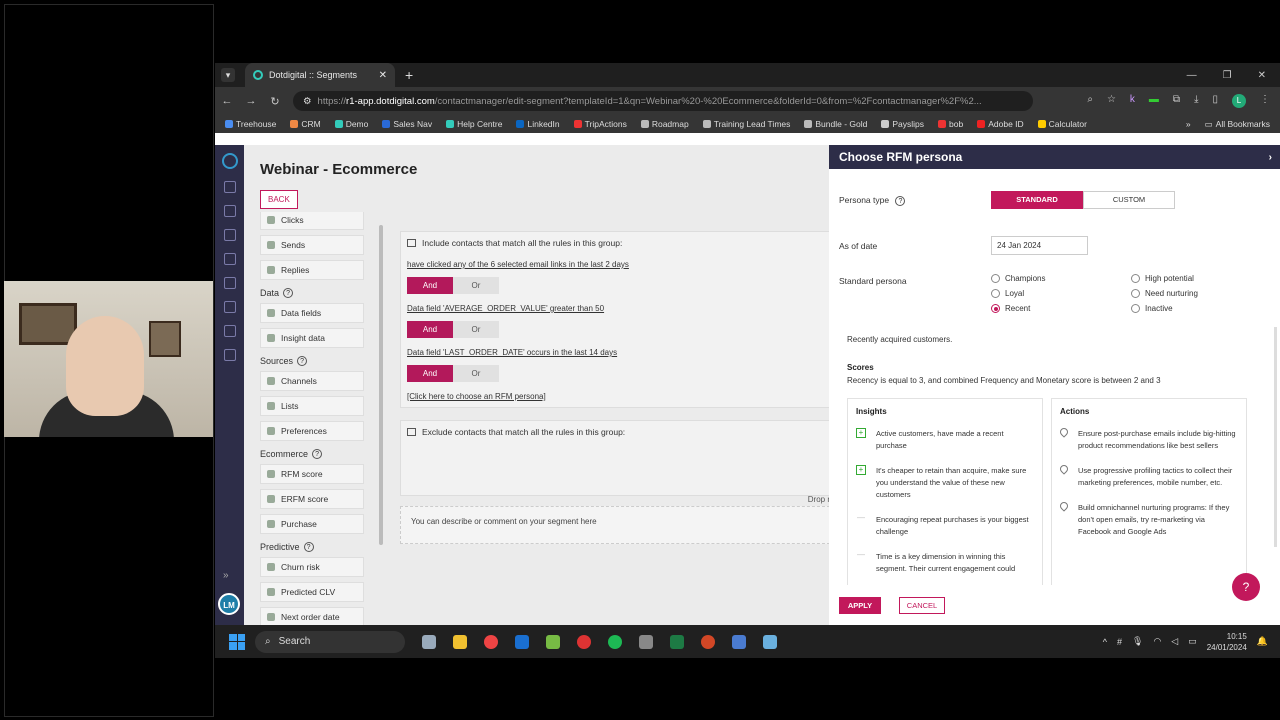  I want to click on sidebar-item-rfm-score: RFM score, so click(312, 474).